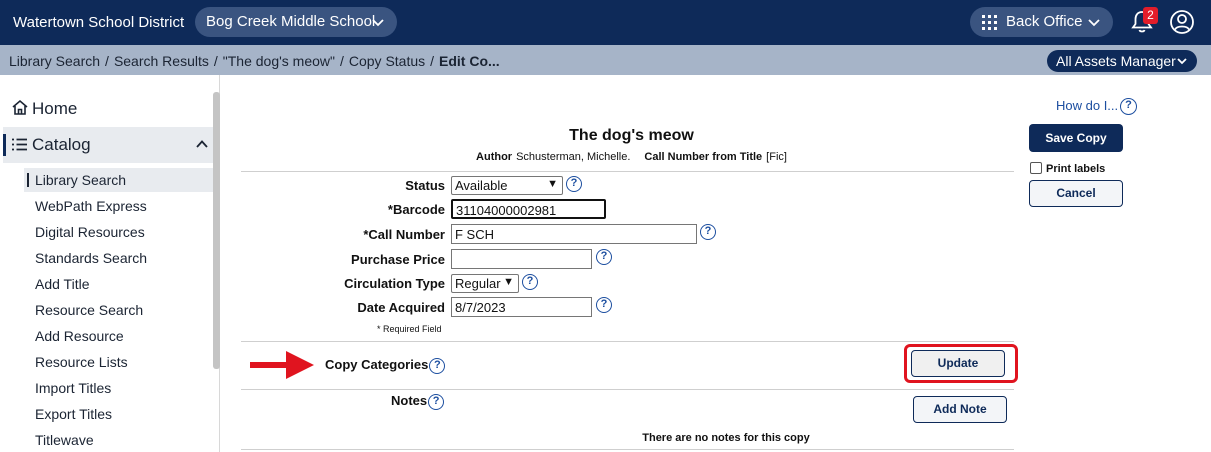  I want to click on circulation-type-select: Regular ▼, so click(485, 283).